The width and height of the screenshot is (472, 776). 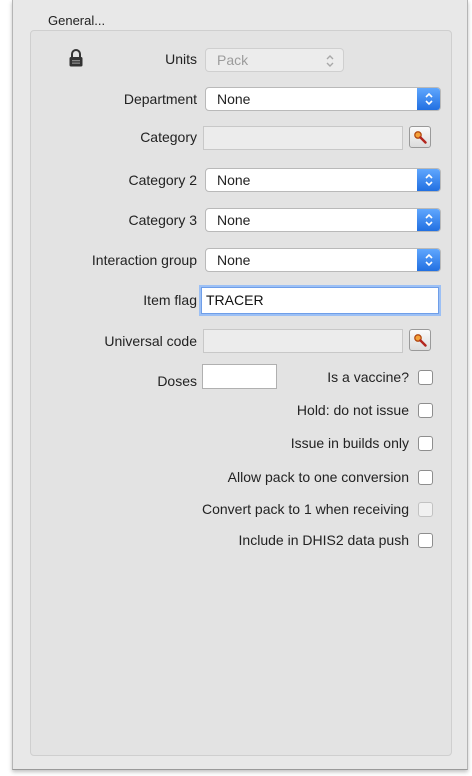 I want to click on category2-label: Category 2, so click(x=162, y=180).